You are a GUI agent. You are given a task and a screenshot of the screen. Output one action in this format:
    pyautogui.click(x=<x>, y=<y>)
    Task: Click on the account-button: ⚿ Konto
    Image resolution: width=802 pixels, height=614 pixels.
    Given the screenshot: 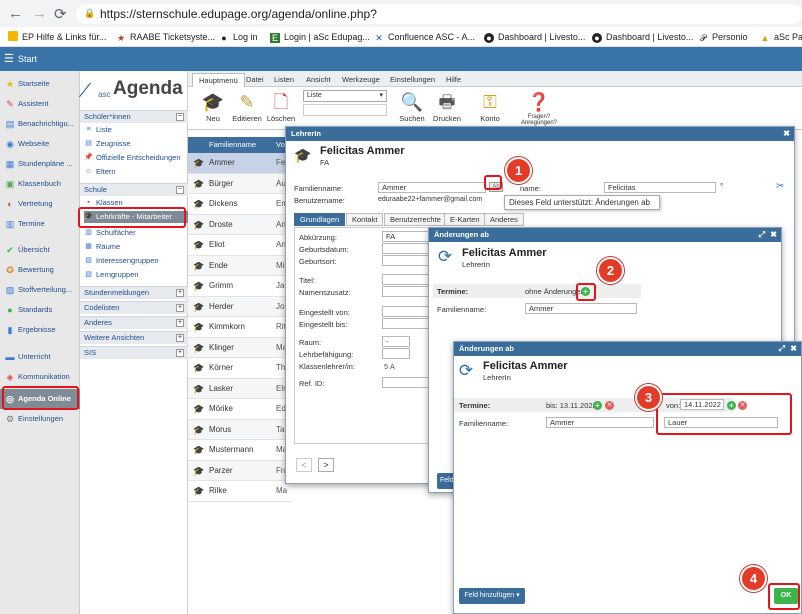 What is the action you would take?
    pyautogui.click(x=490, y=106)
    